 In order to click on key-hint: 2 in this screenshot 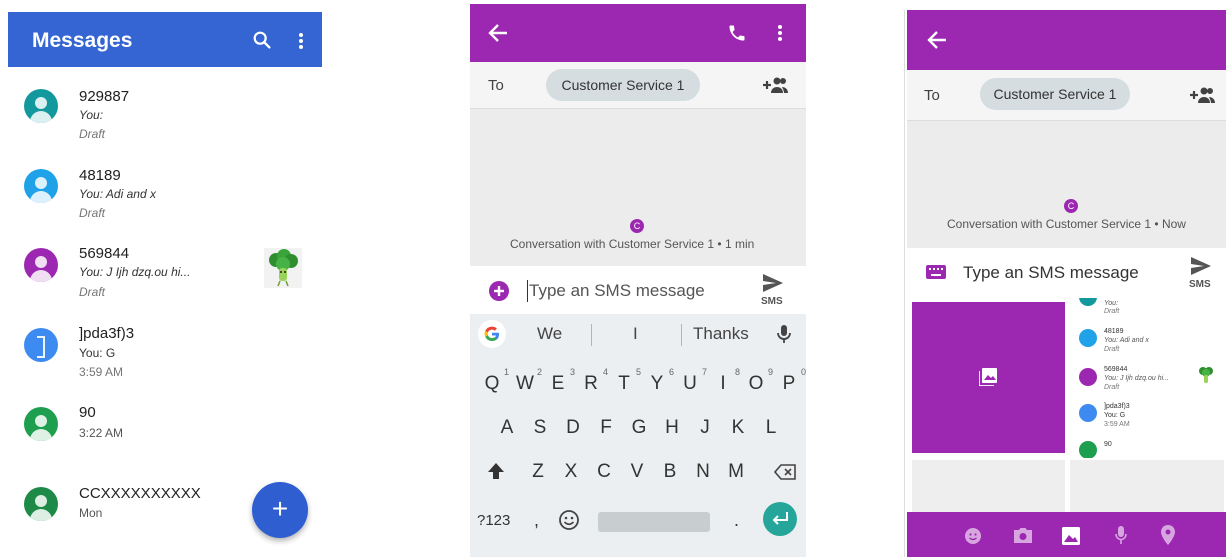, I will do `click(539, 372)`.